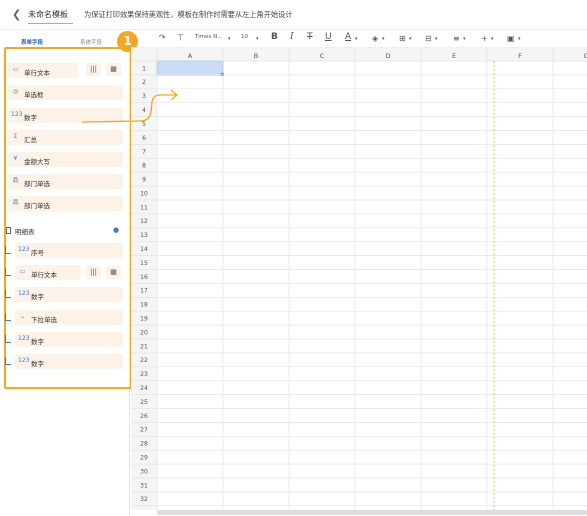 The image size is (587, 516). I want to click on chevron-left-icon: ❮, so click(16, 14).